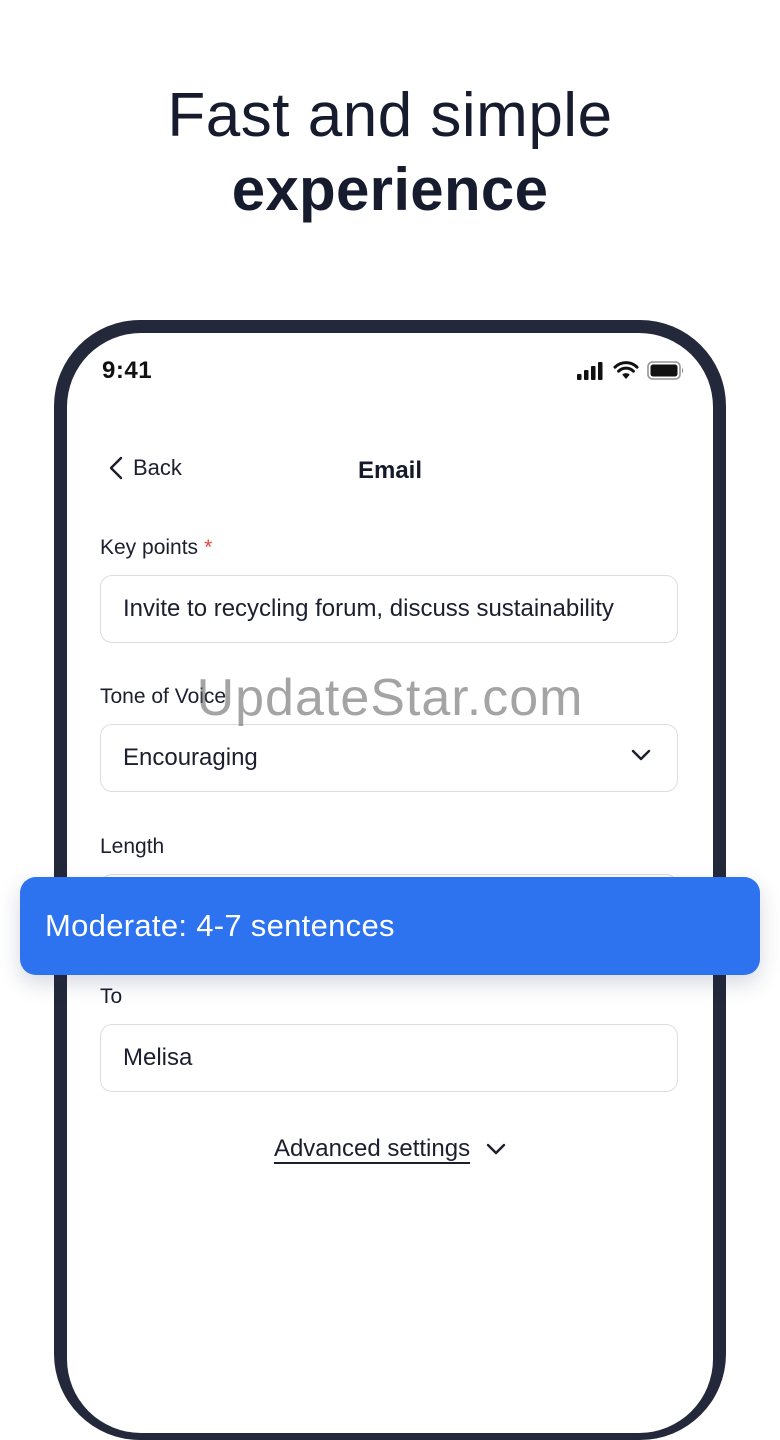 The image size is (780, 1440). What do you see at coordinates (111, 996) in the screenshot?
I see `to-label: To` at bounding box center [111, 996].